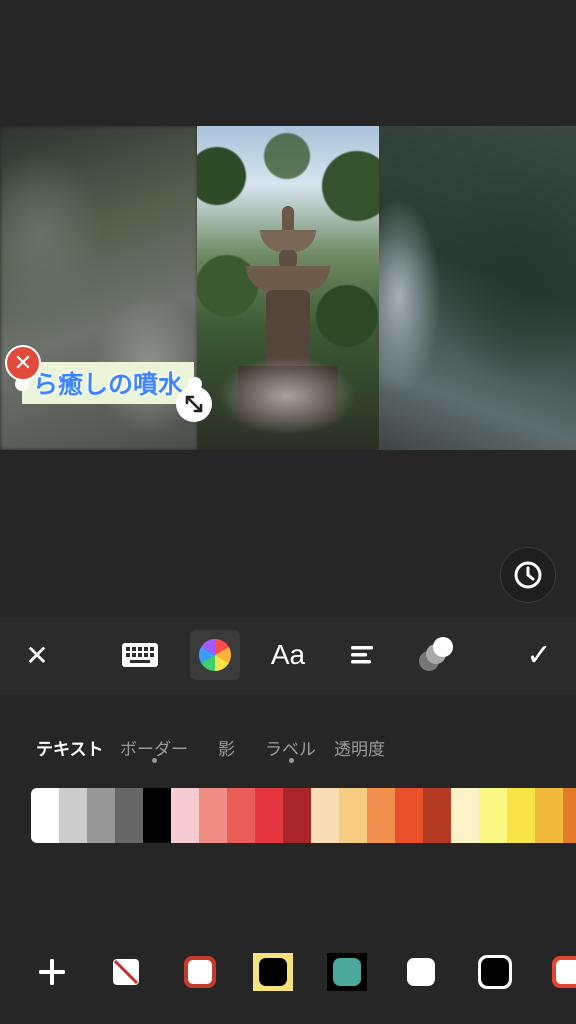 The image size is (576, 1024). I want to click on teal-label-style-icon, so click(347, 972).